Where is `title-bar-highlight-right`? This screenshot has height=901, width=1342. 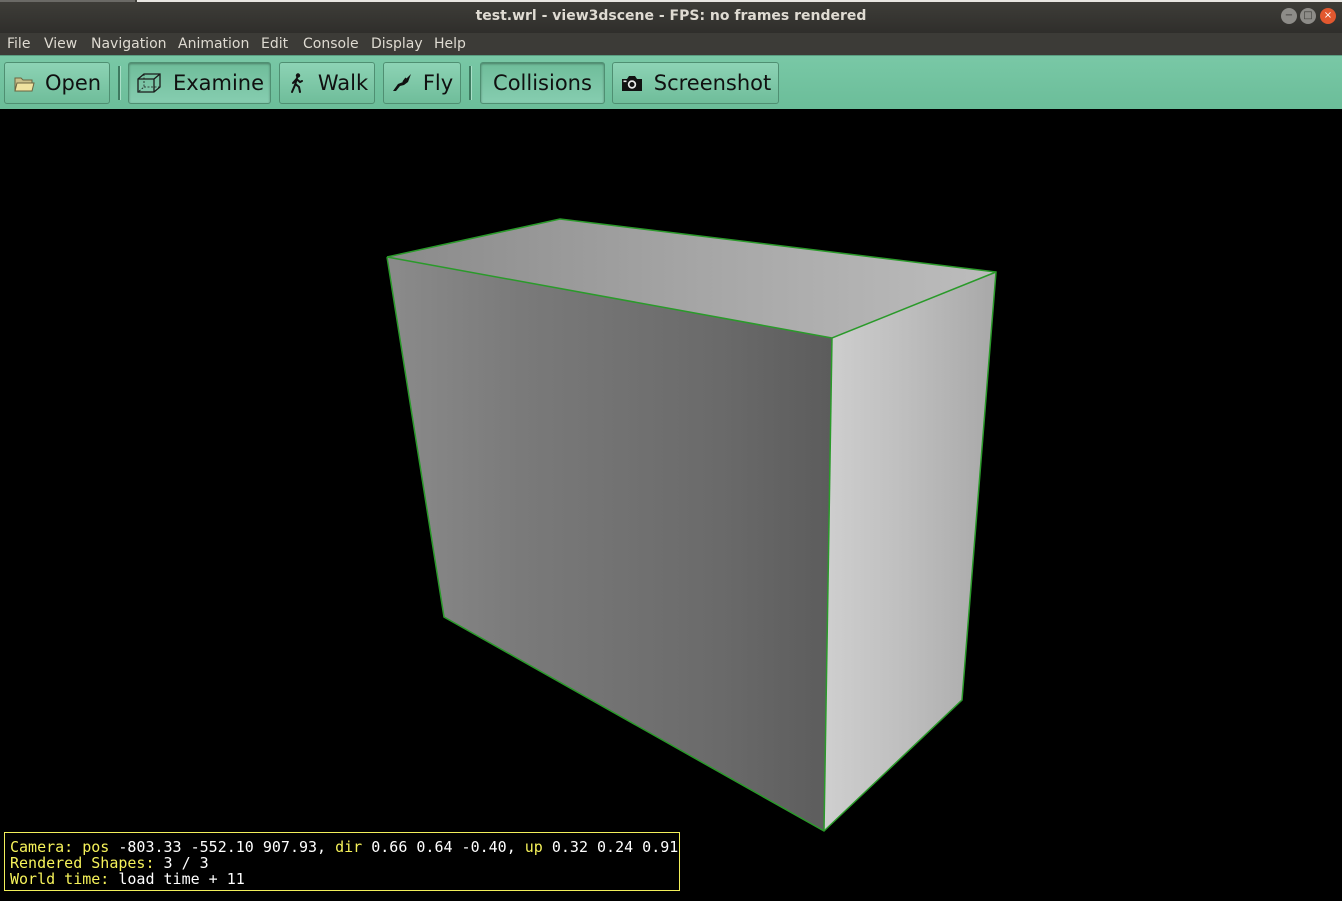
title-bar-highlight-right is located at coordinates (739, 1).